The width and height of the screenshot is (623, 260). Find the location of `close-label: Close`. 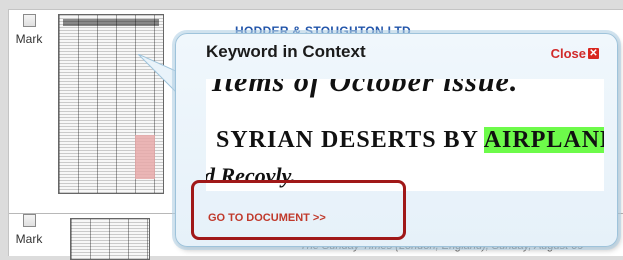

close-label: Close is located at coordinates (568, 53).